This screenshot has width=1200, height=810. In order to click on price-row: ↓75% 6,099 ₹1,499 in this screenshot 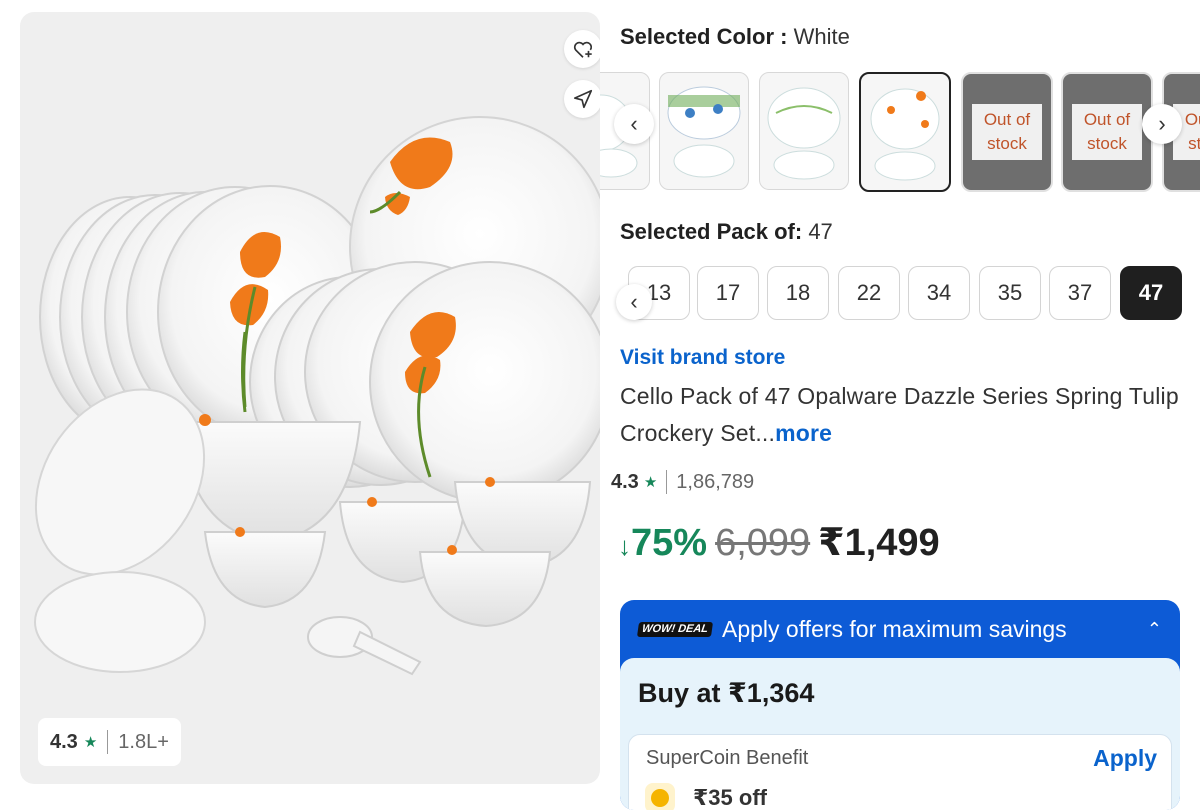, I will do `click(779, 542)`.